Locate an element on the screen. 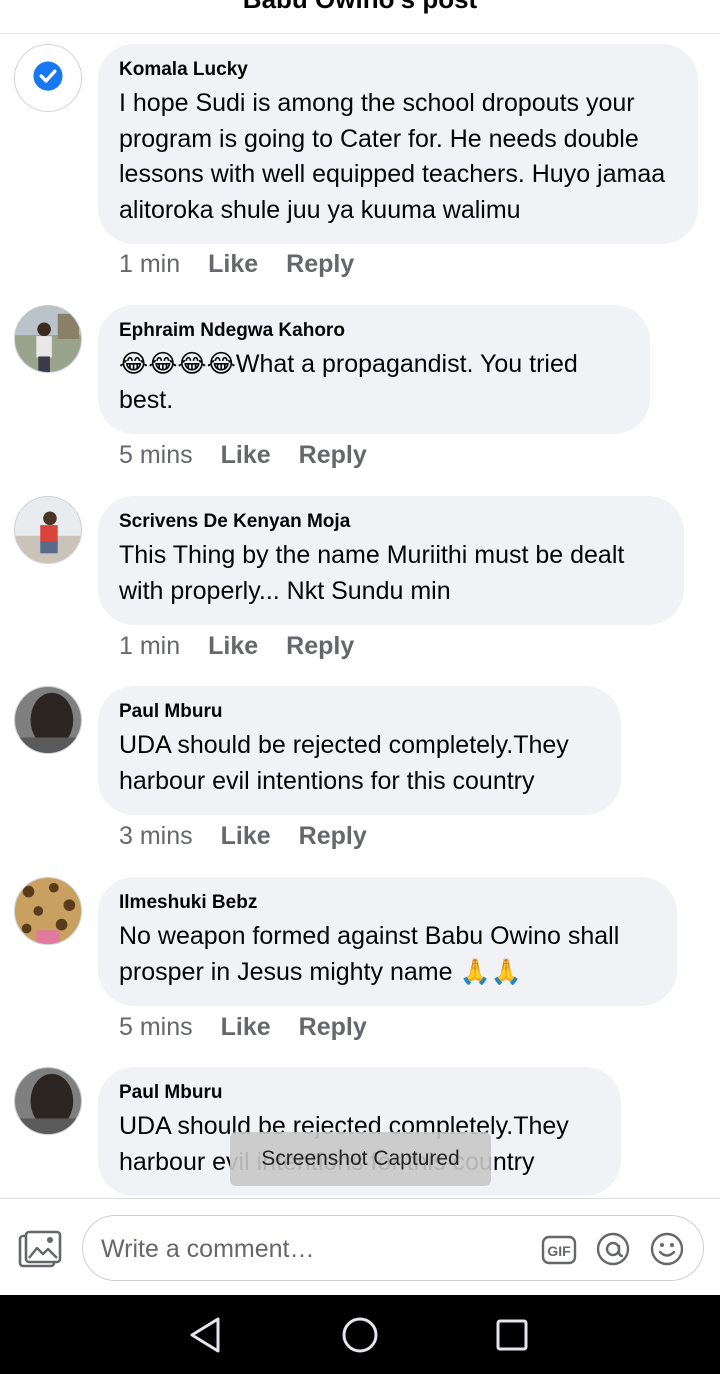  home-icon is located at coordinates (360, 1335).